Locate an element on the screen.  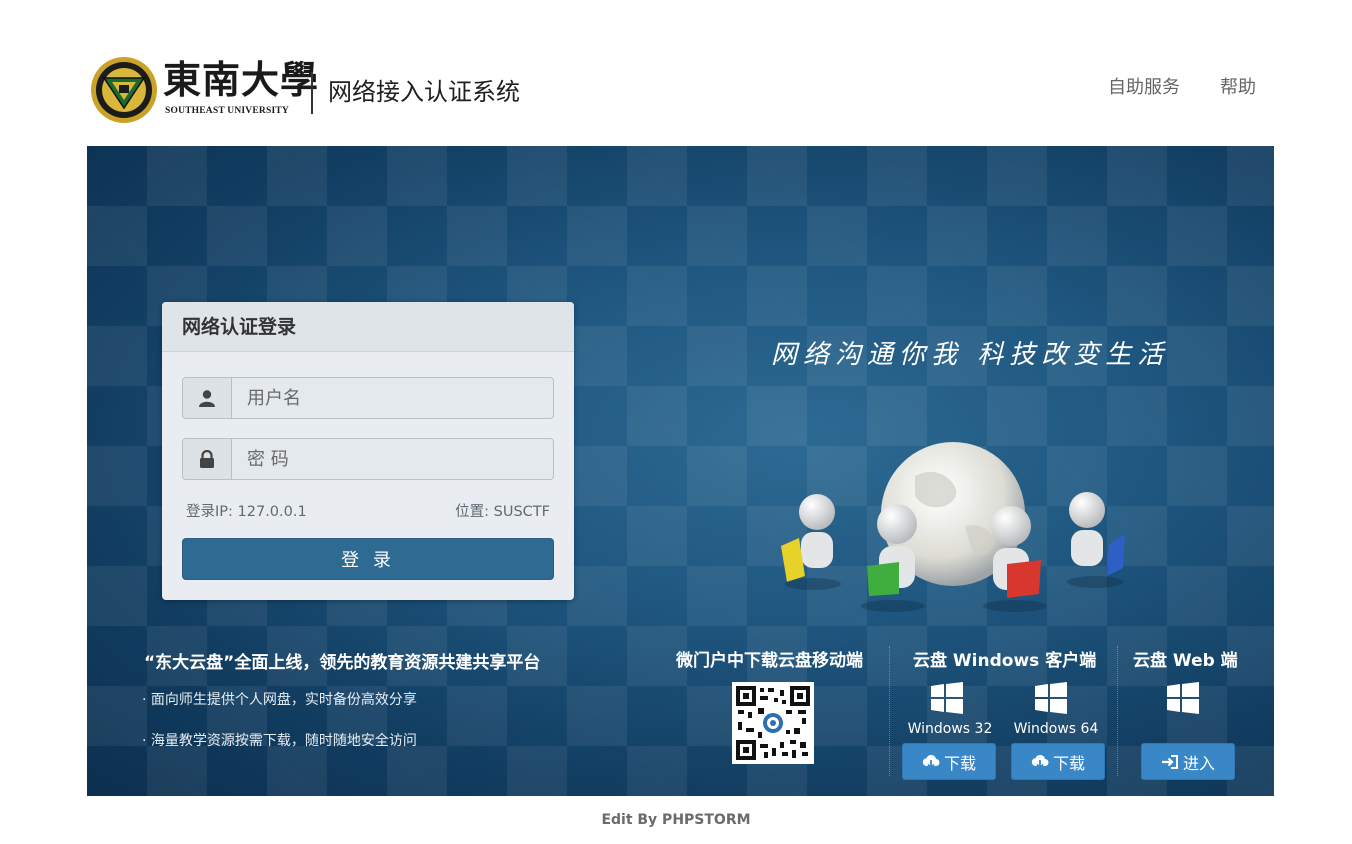
lock-icon is located at coordinates (207, 459).